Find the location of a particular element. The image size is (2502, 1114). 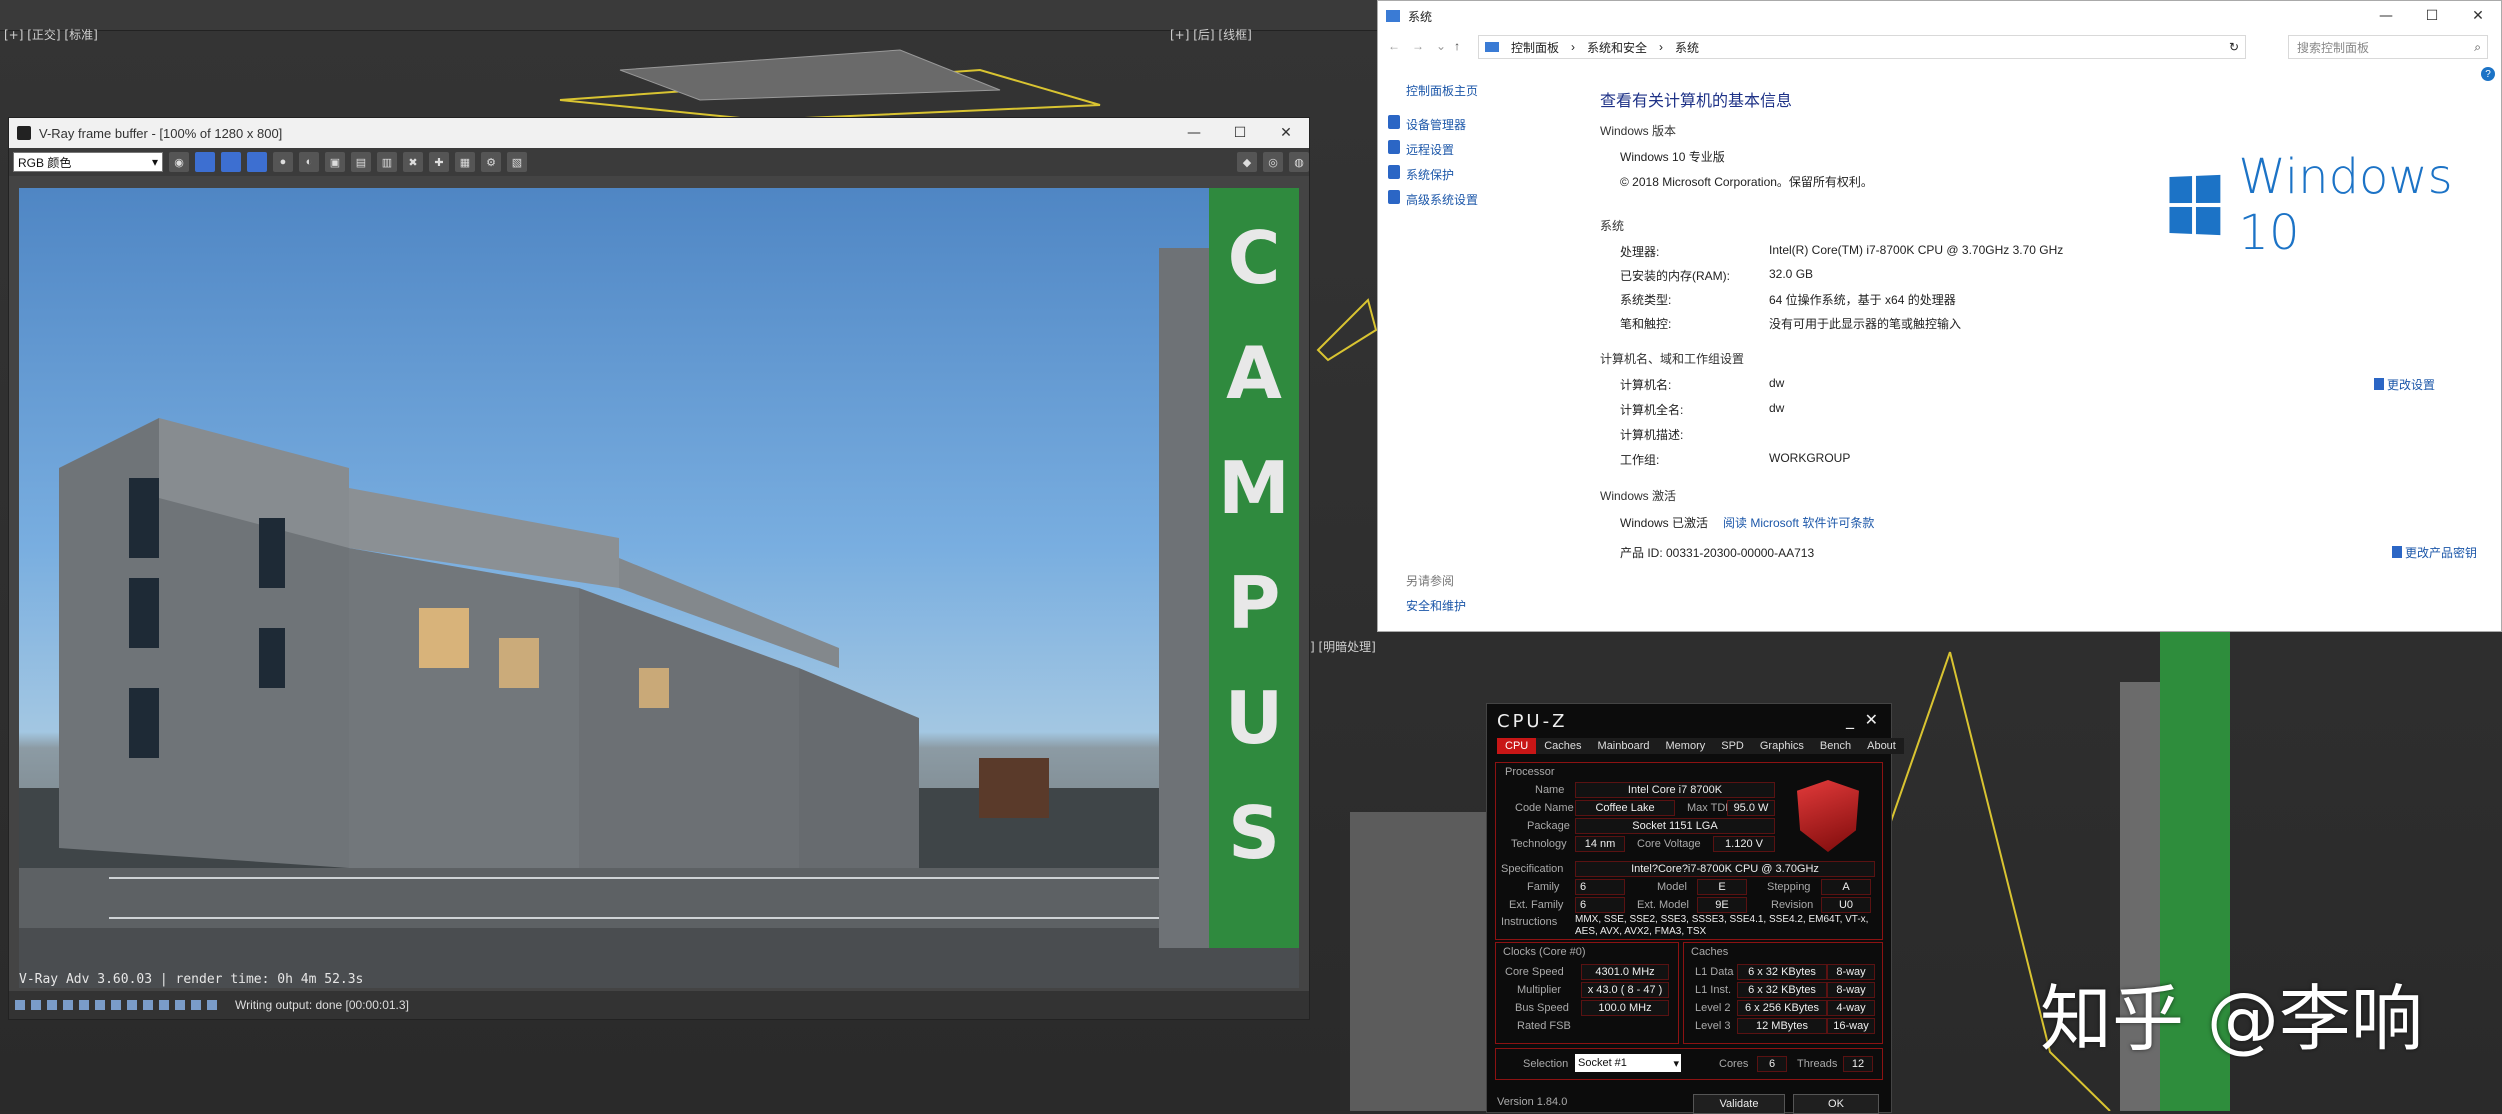

help-icon: ? is located at coordinates (2488, 74).